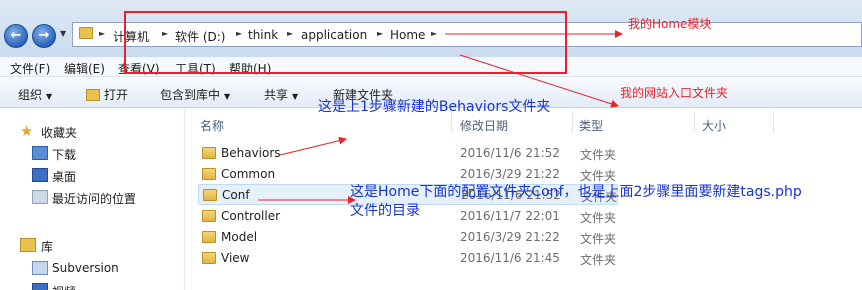  What do you see at coordinates (239, 237) in the screenshot?
I see `file-name: Model` at bounding box center [239, 237].